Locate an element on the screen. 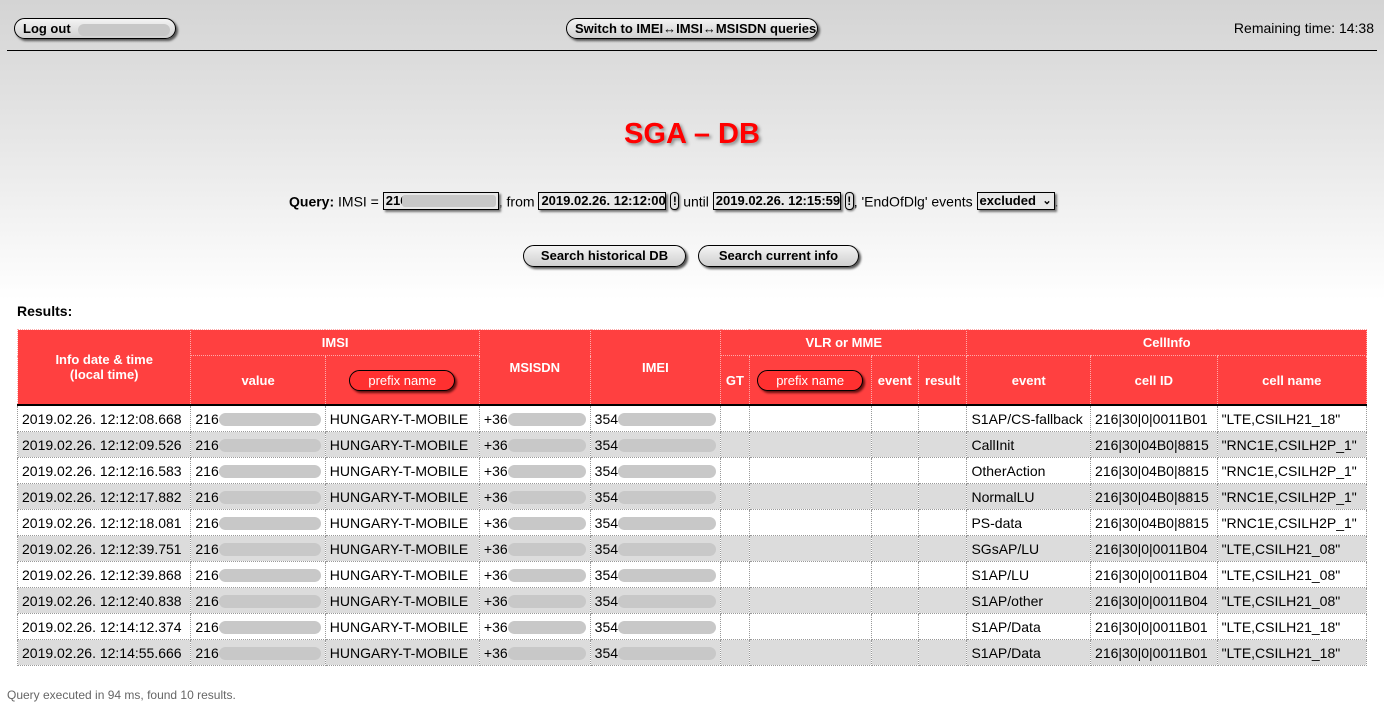 Image resolution: width=1384 pixels, height=711 pixels. row-time-text: 2019.02.26. 12:12:40.838 is located at coordinates (102, 600).